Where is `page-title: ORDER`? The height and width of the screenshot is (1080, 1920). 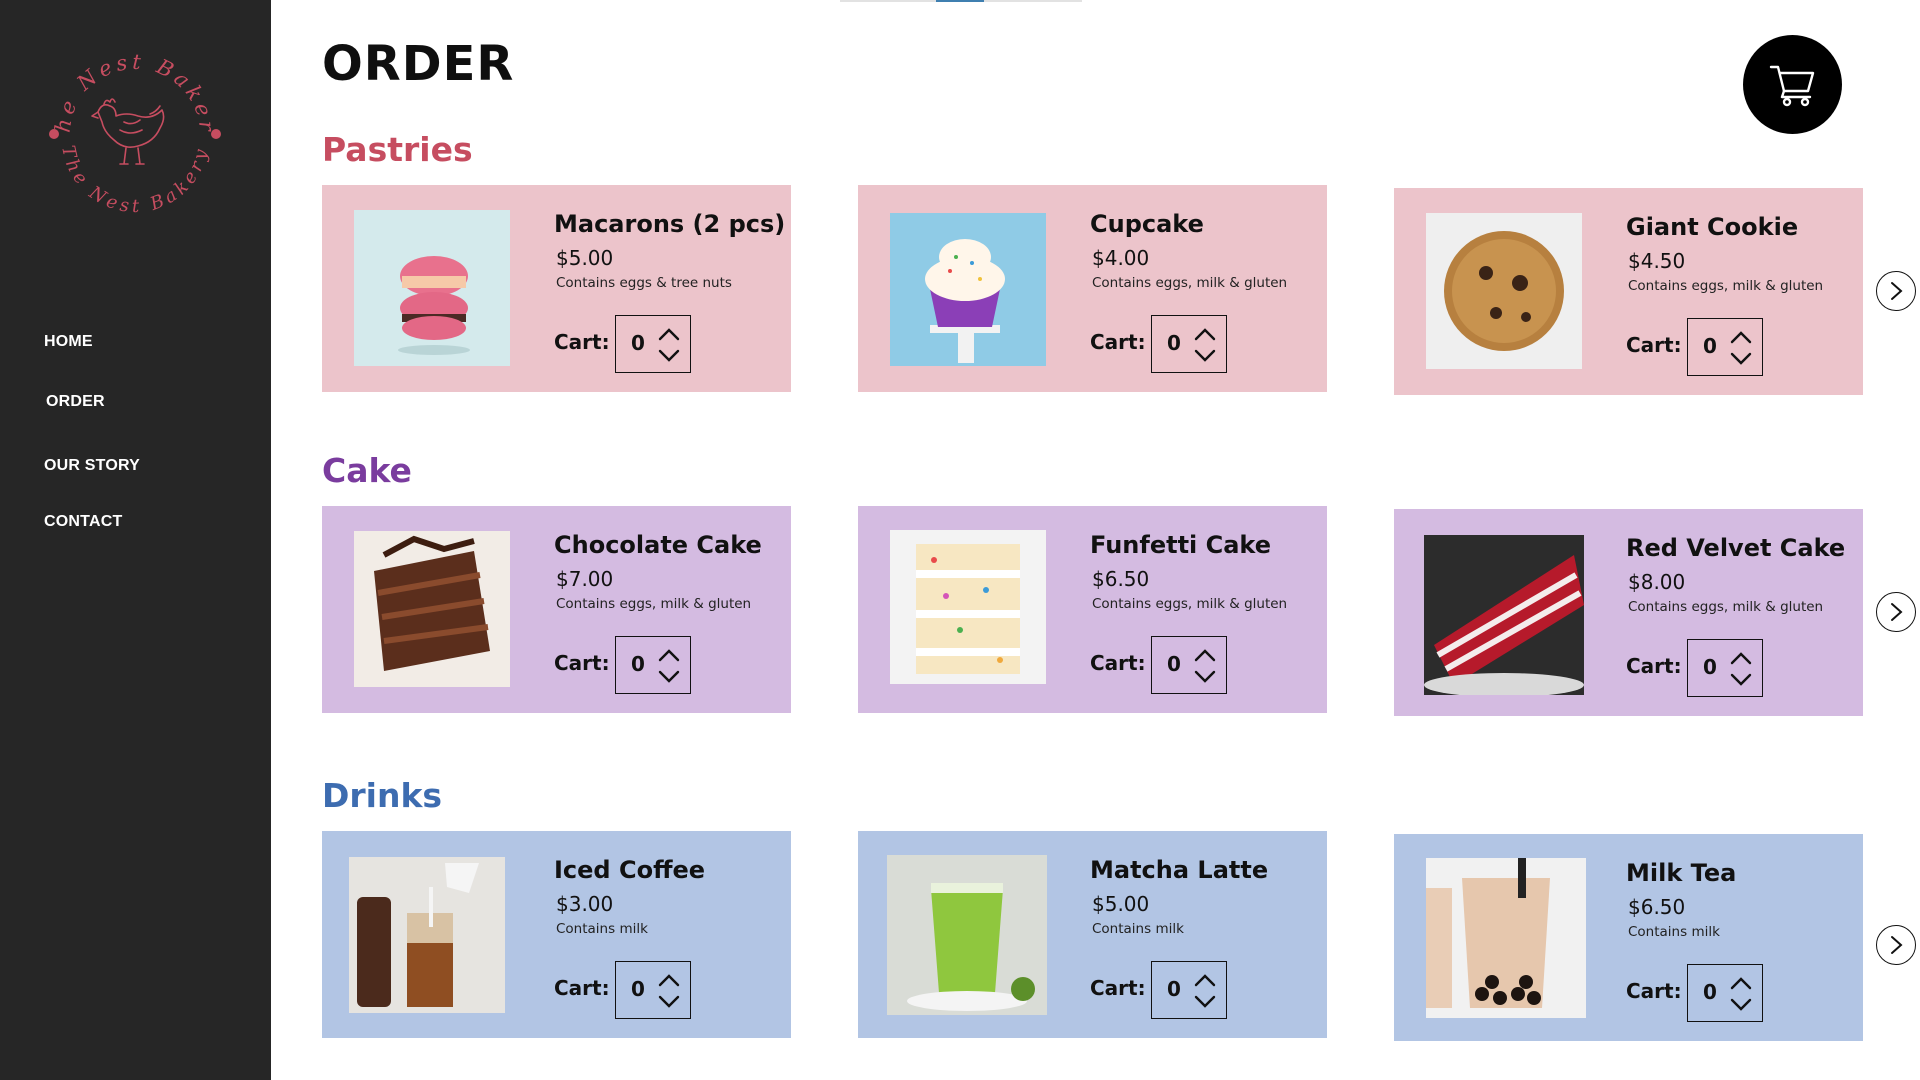
page-title: ORDER is located at coordinates (418, 64).